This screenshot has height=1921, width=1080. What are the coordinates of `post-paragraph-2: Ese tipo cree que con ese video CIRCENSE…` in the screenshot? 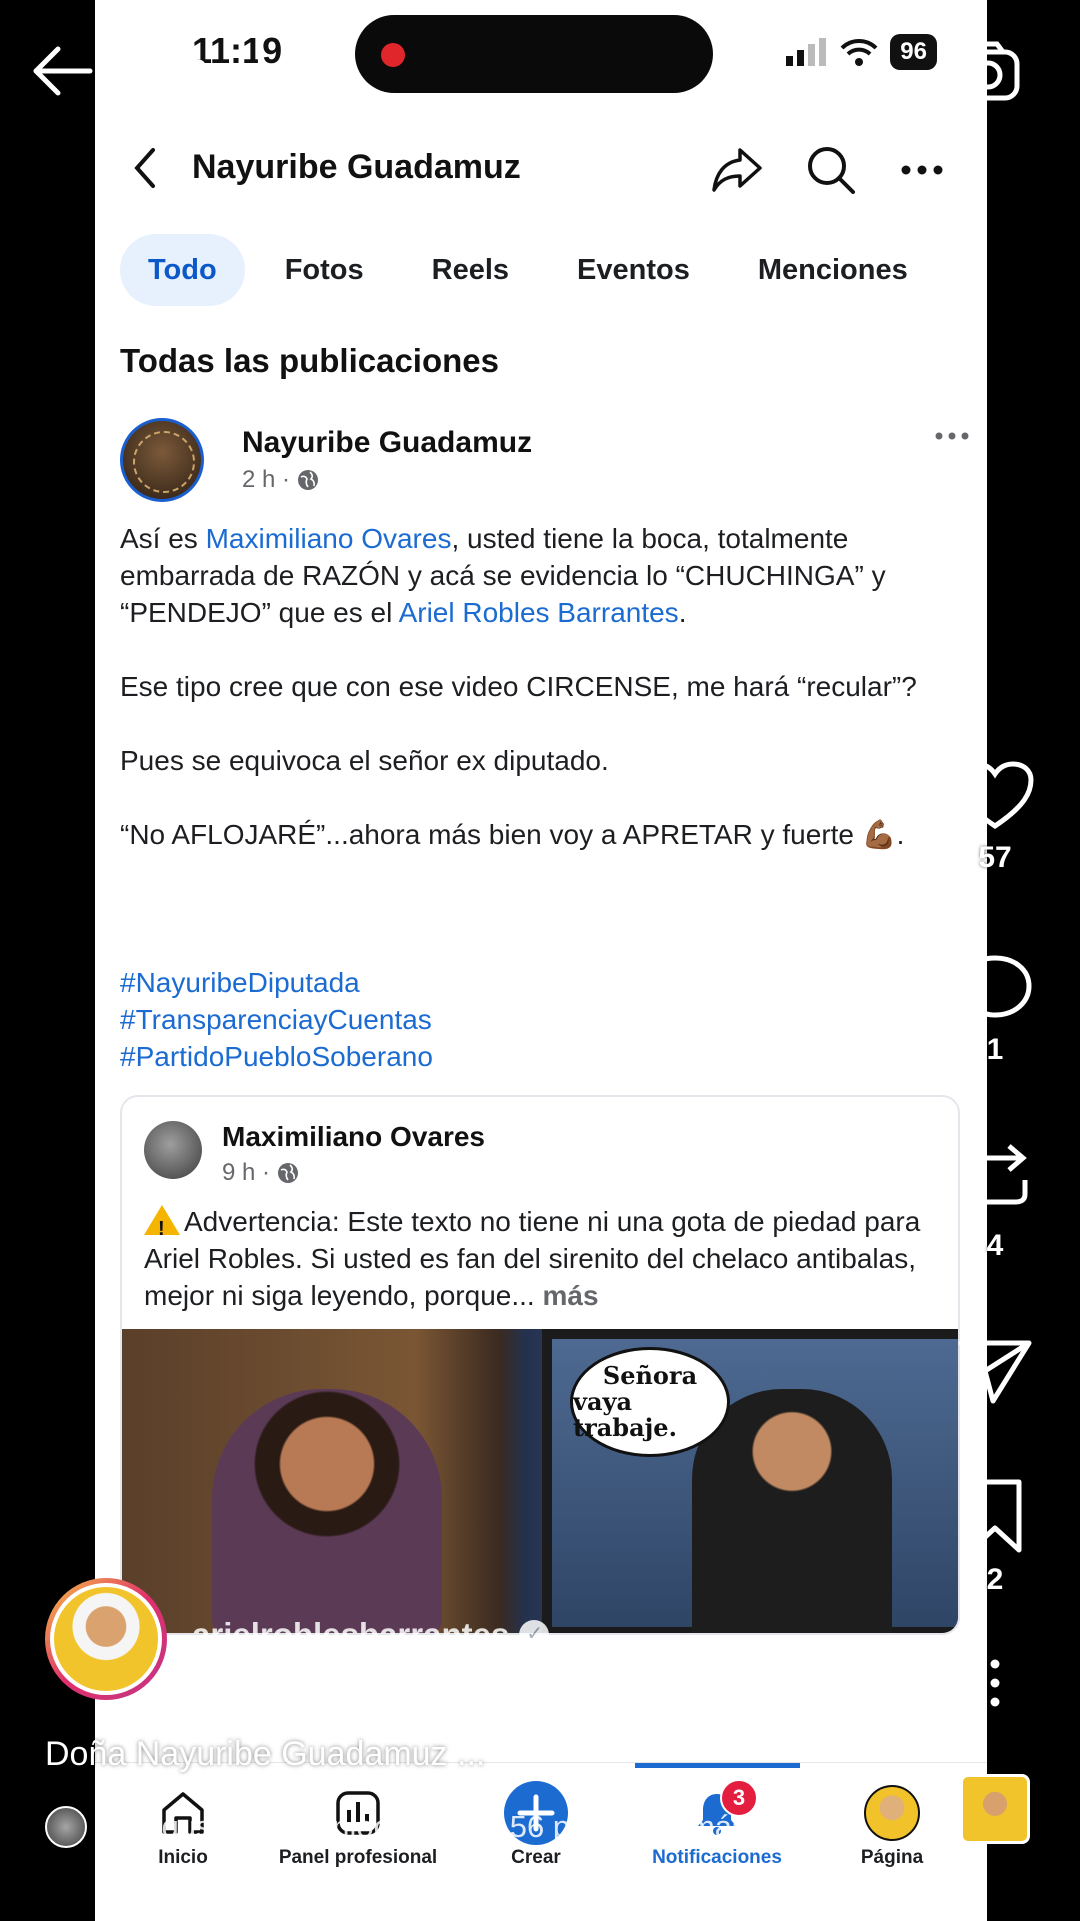 It's located at (518, 686).